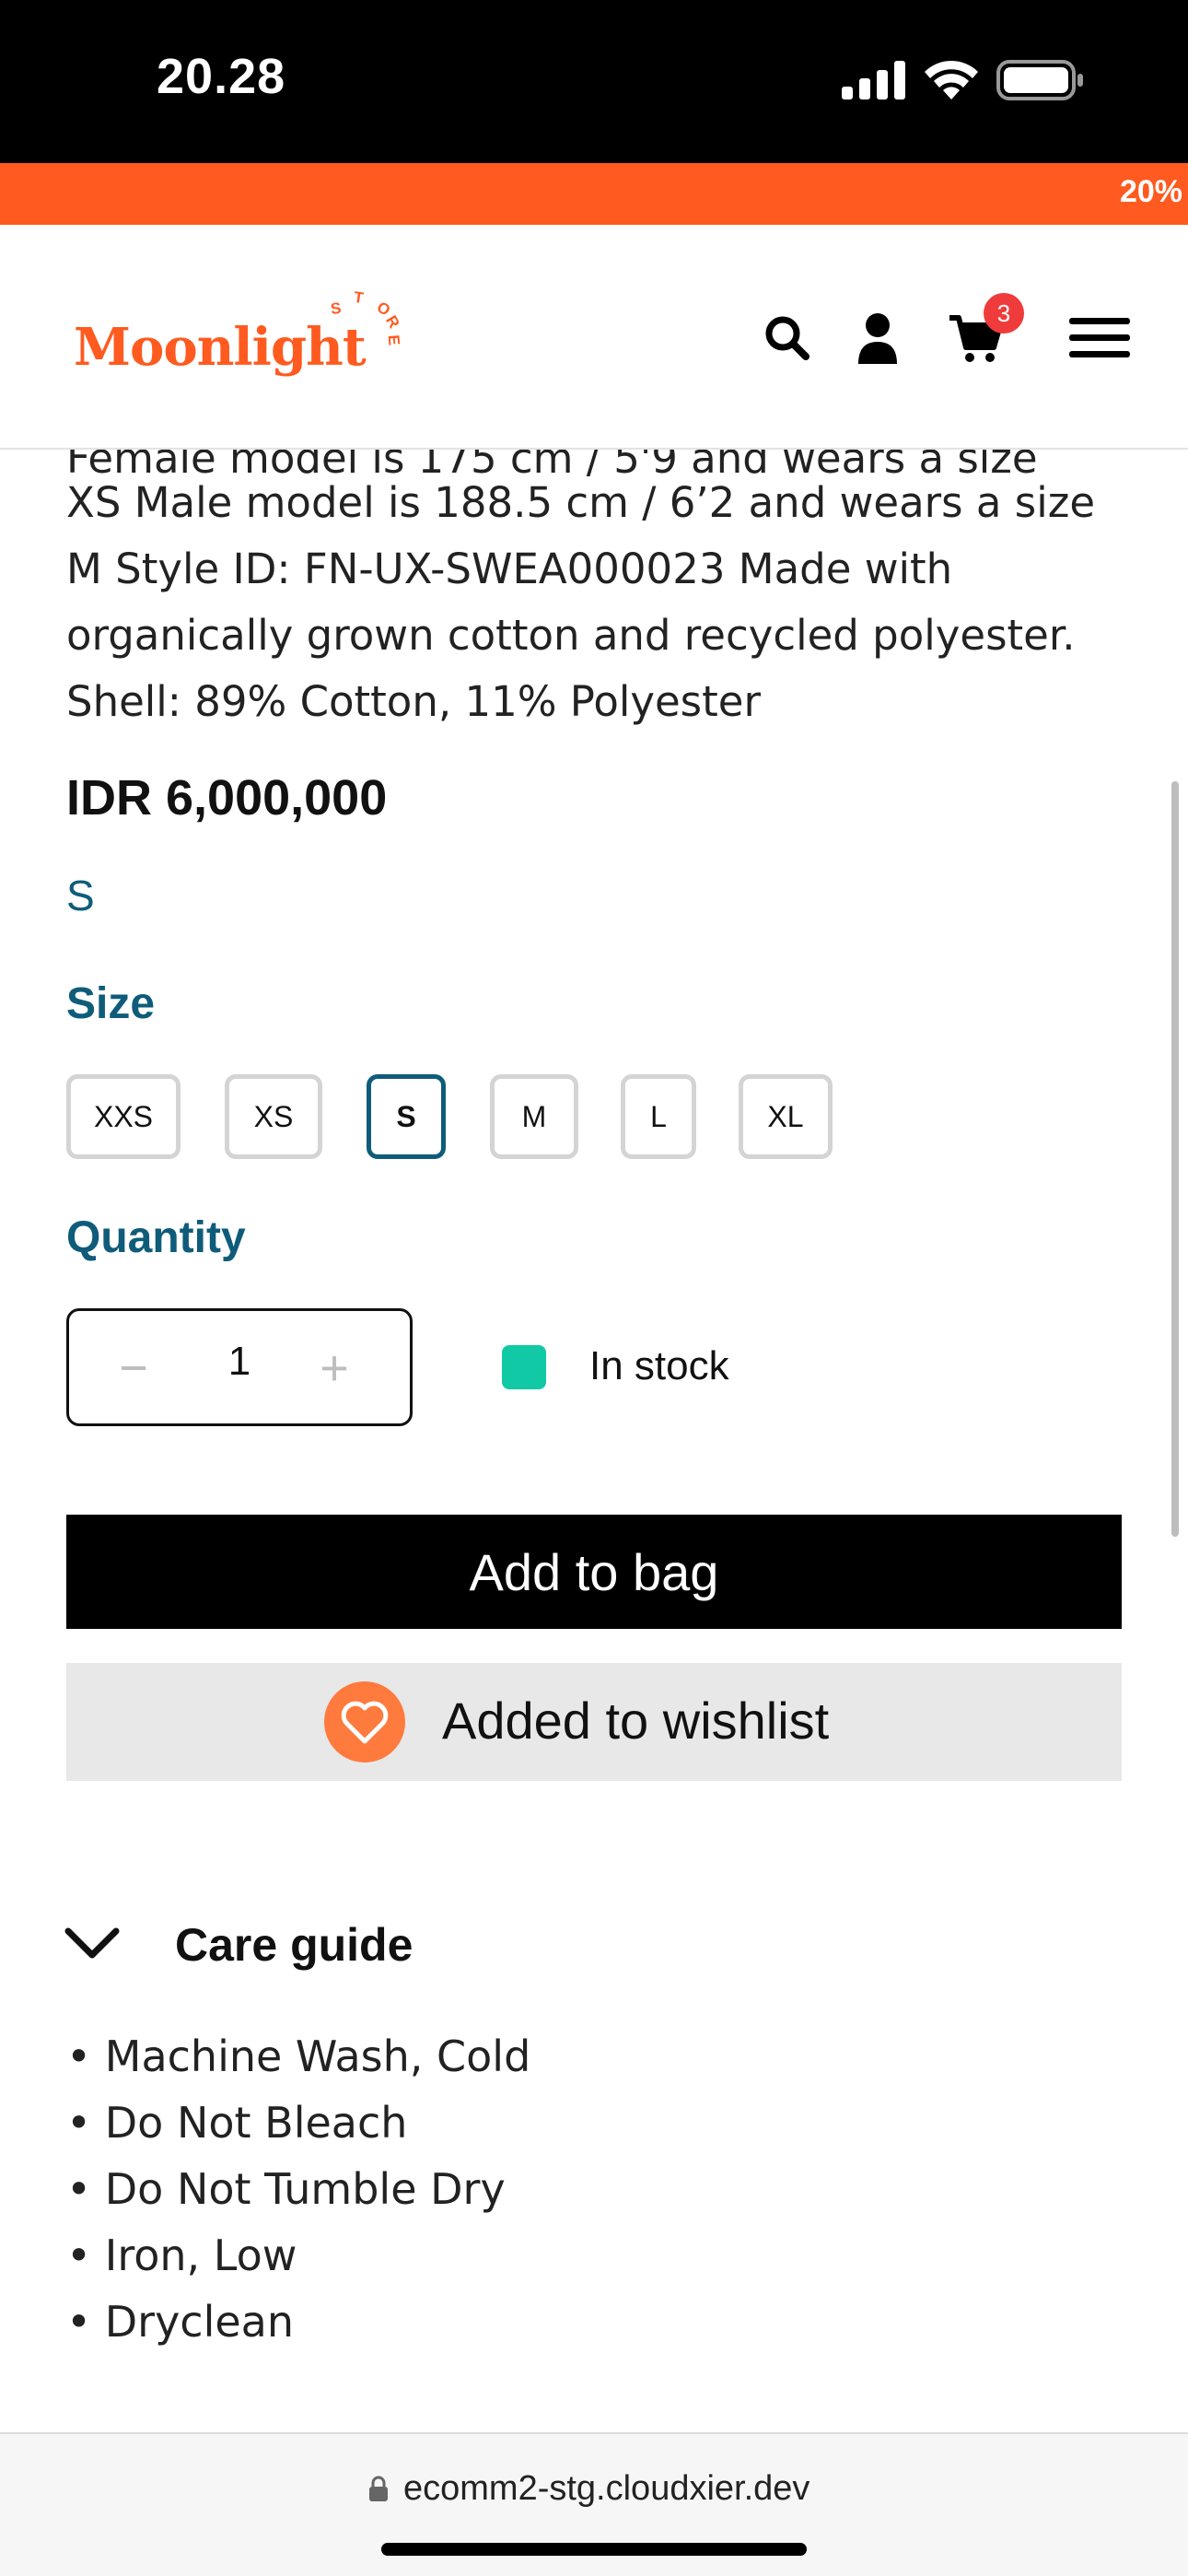 Image resolution: width=1188 pixels, height=2576 pixels. I want to click on chevron-down-icon, so click(92, 1944).